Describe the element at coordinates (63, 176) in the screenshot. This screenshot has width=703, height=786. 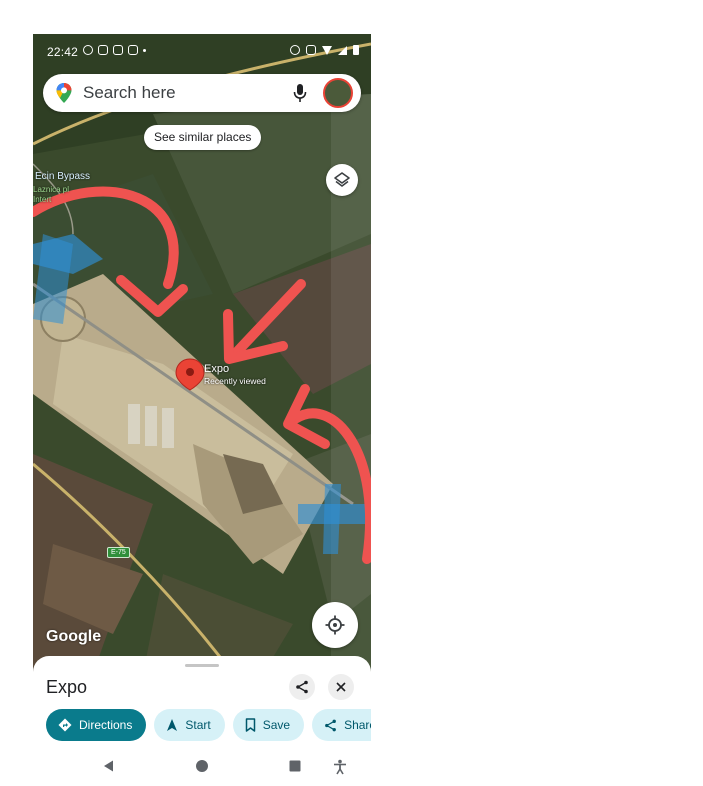
I see `road-label: Ecin Bypass` at that location.